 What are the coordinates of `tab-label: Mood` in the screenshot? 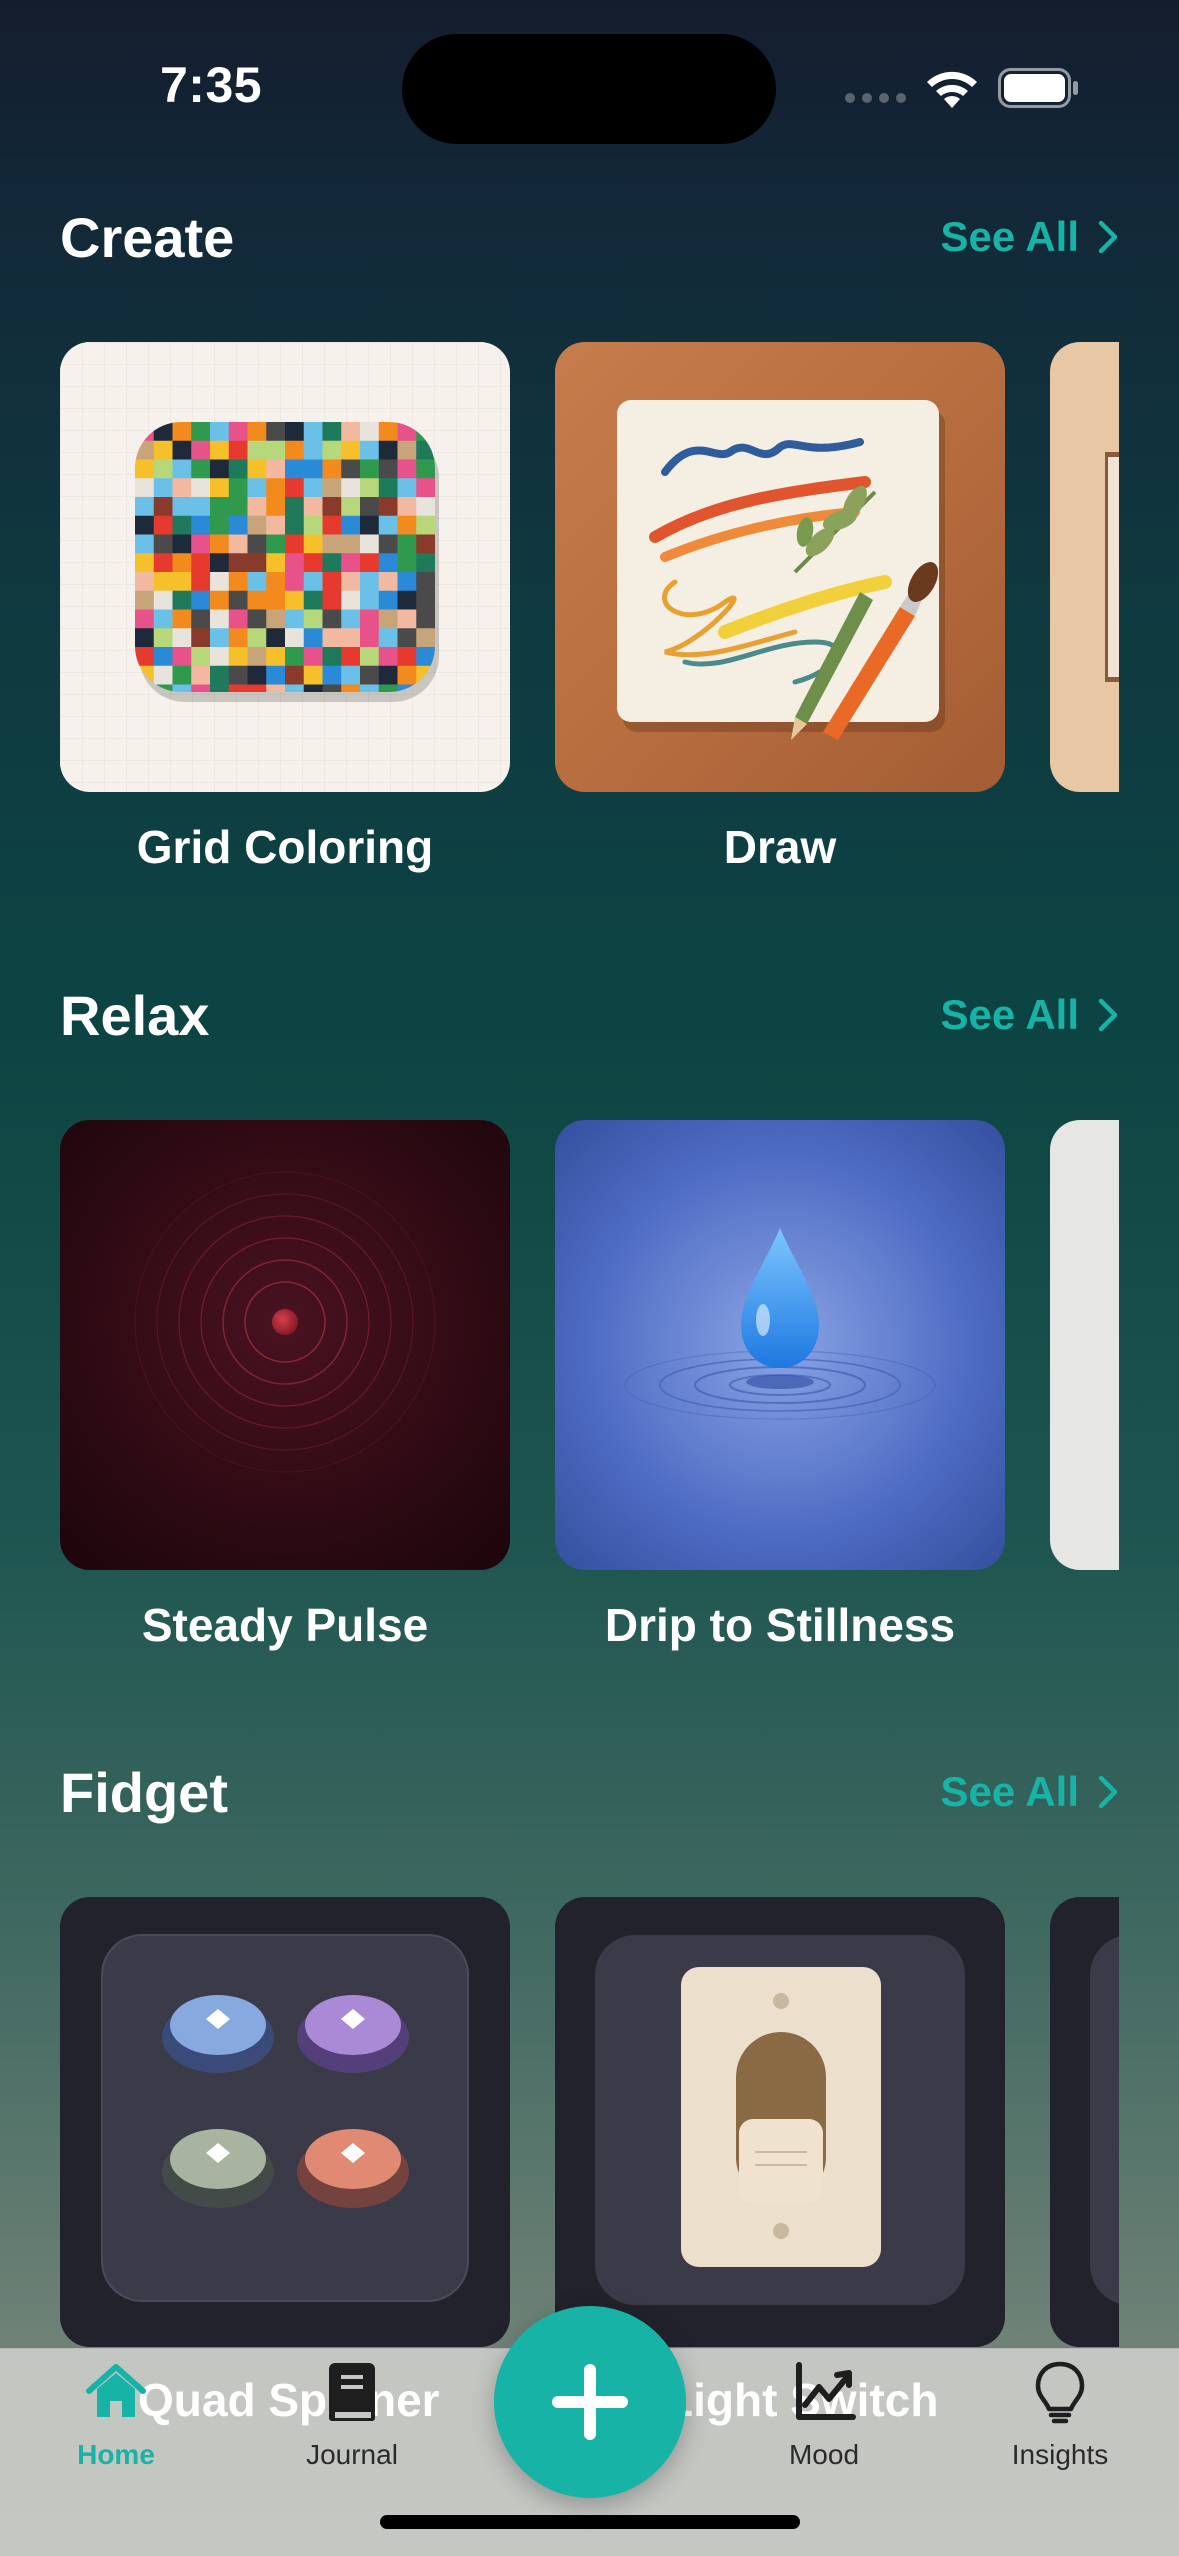 It's located at (824, 2454).